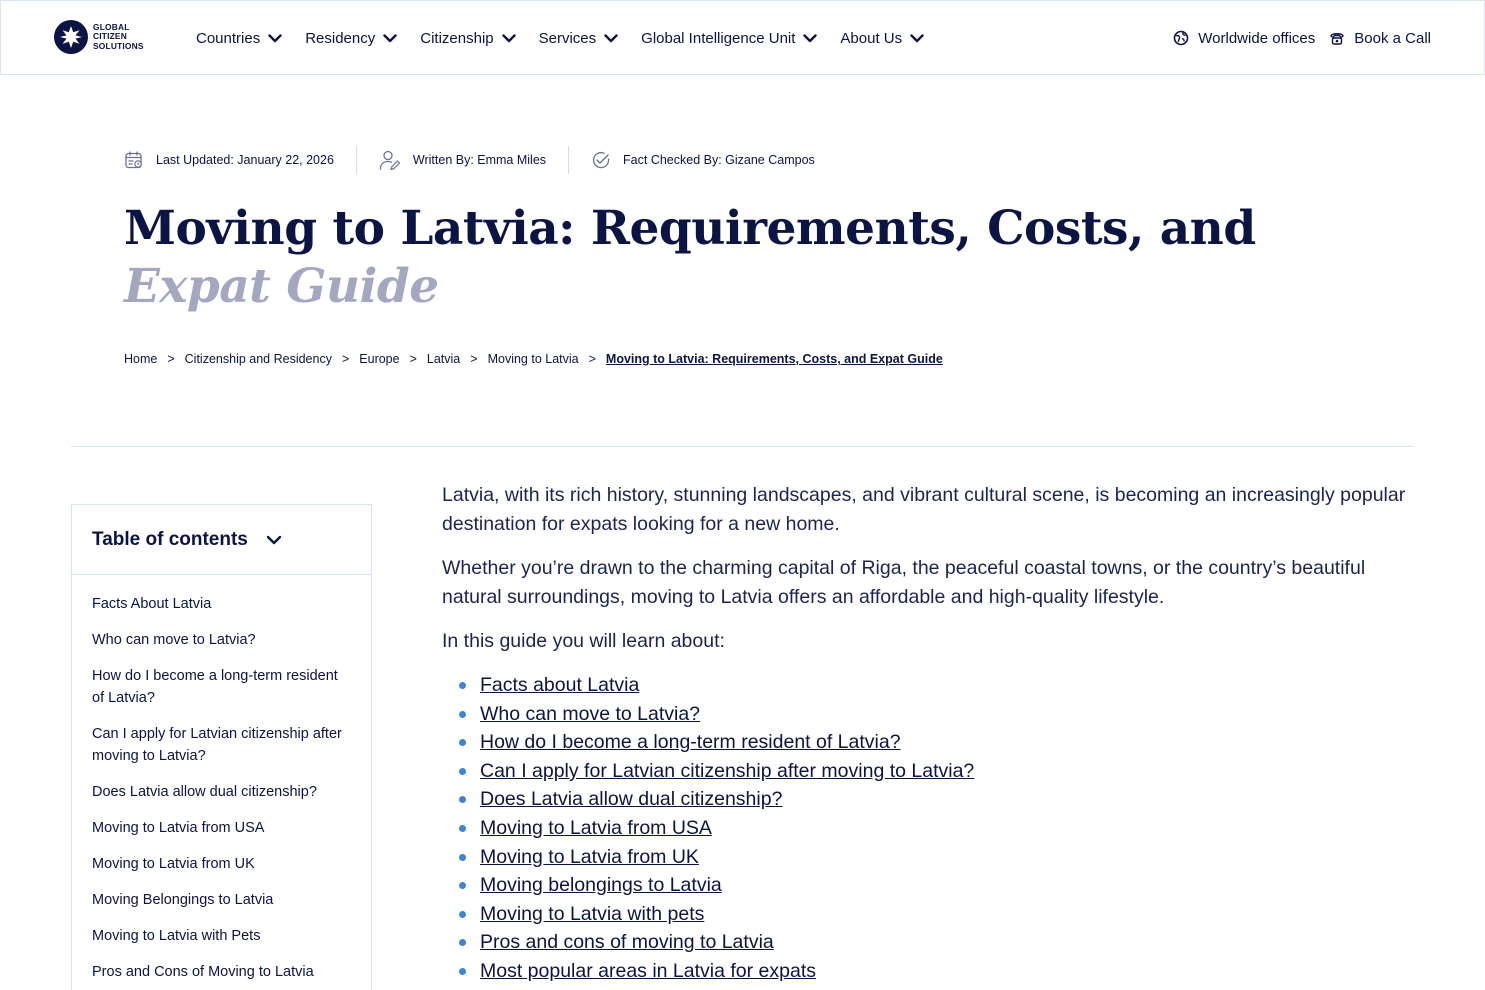 The width and height of the screenshot is (1485, 990). I want to click on guide-link: Facts about Latvia, so click(559, 685).